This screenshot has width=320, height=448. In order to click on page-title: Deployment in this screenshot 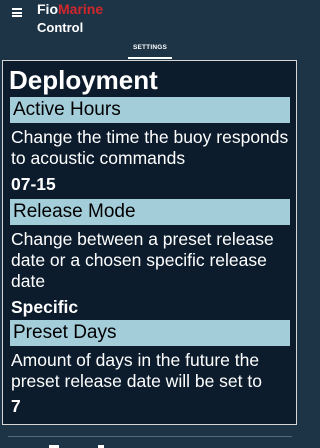, I will do `click(83, 80)`.